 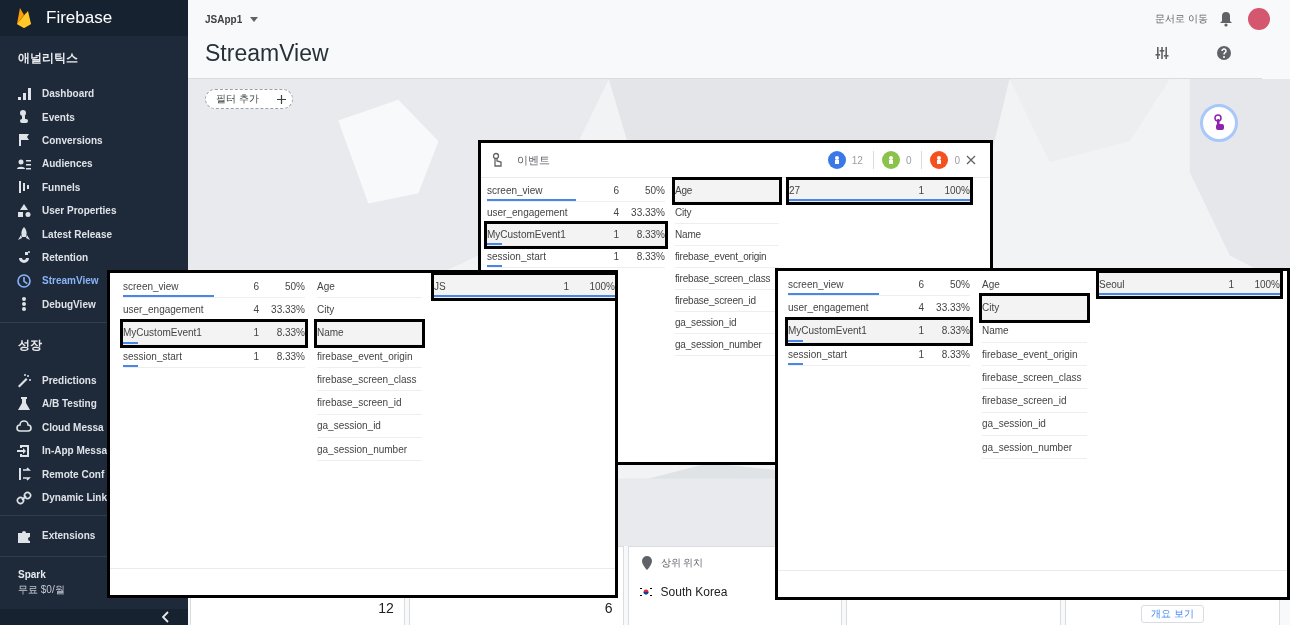 What do you see at coordinates (48, 404) in the screenshot?
I see `sidebar-item: A/B Testing` at bounding box center [48, 404].